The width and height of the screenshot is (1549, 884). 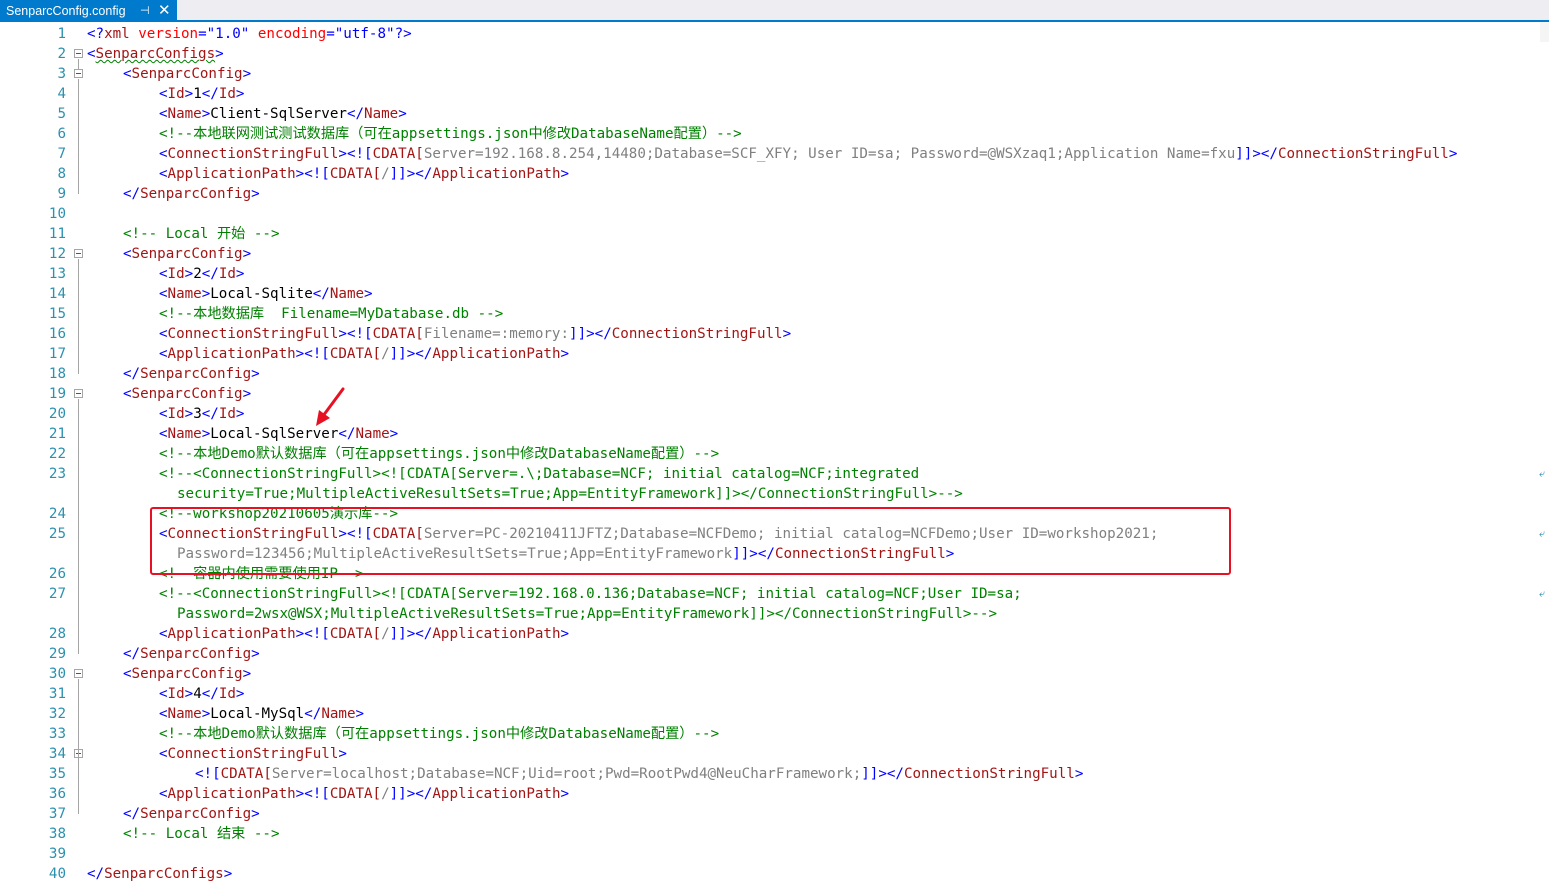 I want to click on line-number: 20, so click(x=57, y=414).